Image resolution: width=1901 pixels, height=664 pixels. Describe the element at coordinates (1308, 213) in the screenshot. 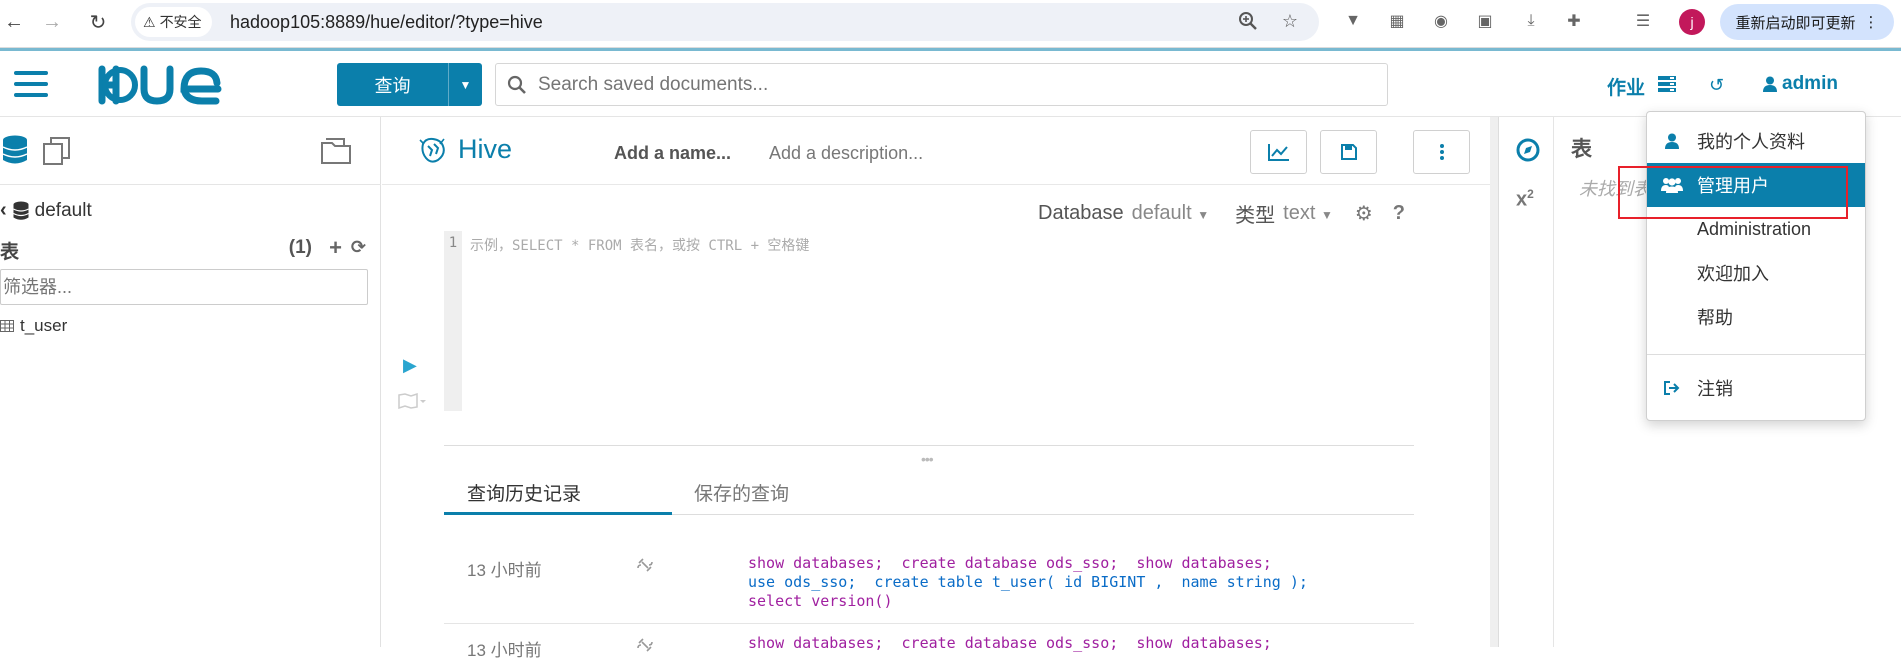

I see `type-select: text ▼` at that location.